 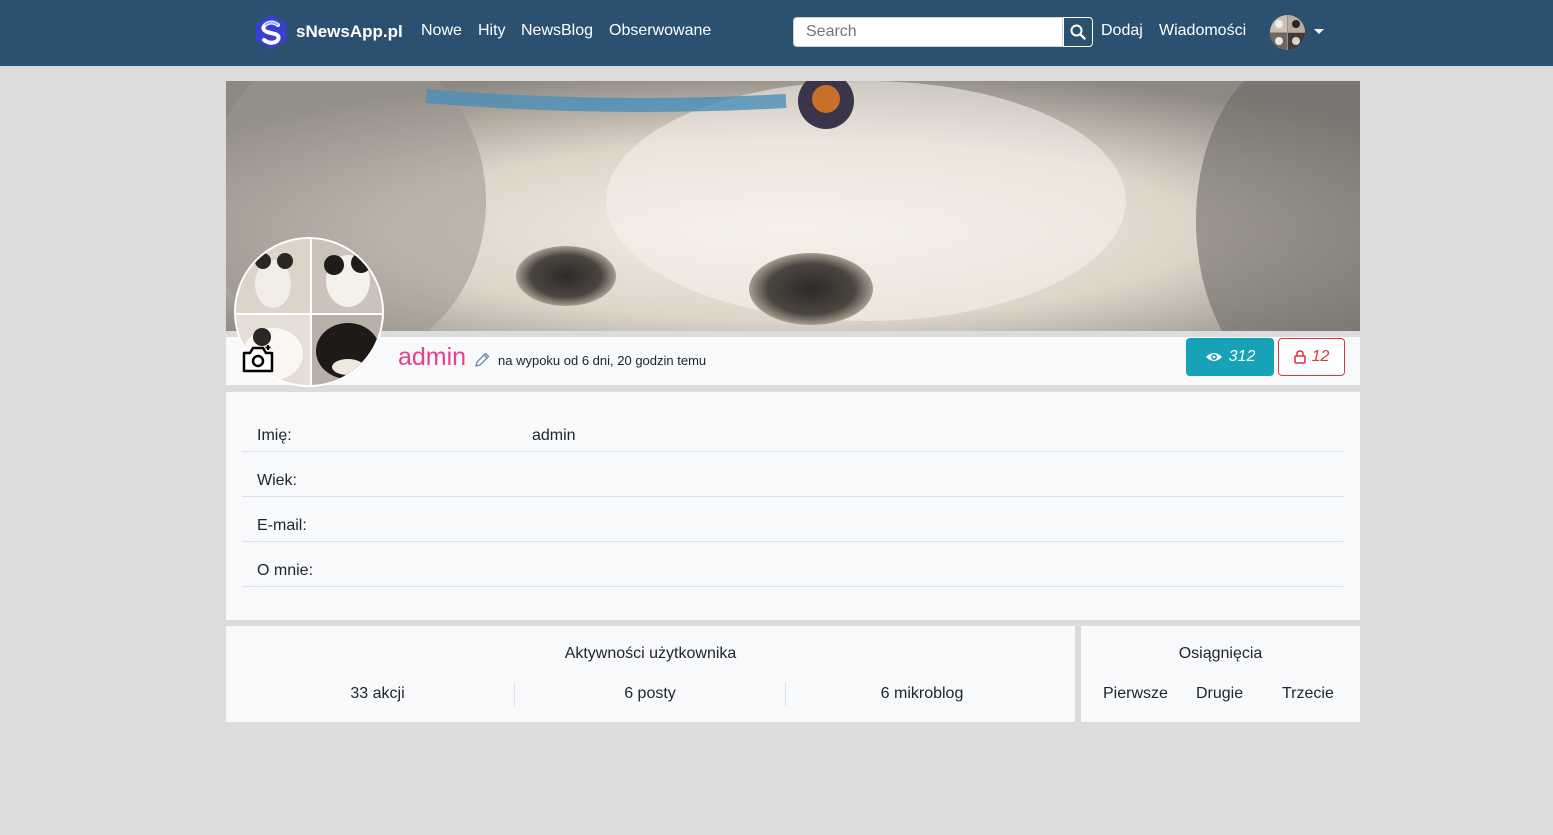 What do you see at coordinates (602, 360) in the screenshot?
I see `profile-joined-text: na wypoku od 6 dni, 20 godzin temu` at bounding box center [602, 360].